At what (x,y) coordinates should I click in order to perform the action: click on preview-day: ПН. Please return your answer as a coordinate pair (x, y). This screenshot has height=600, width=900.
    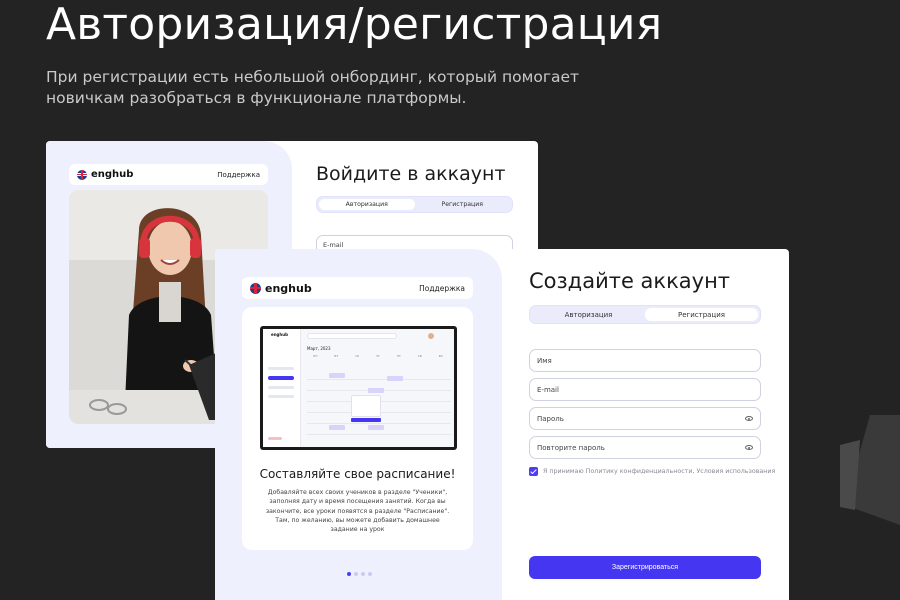
    Looking at the image, I should click on (315, 356).